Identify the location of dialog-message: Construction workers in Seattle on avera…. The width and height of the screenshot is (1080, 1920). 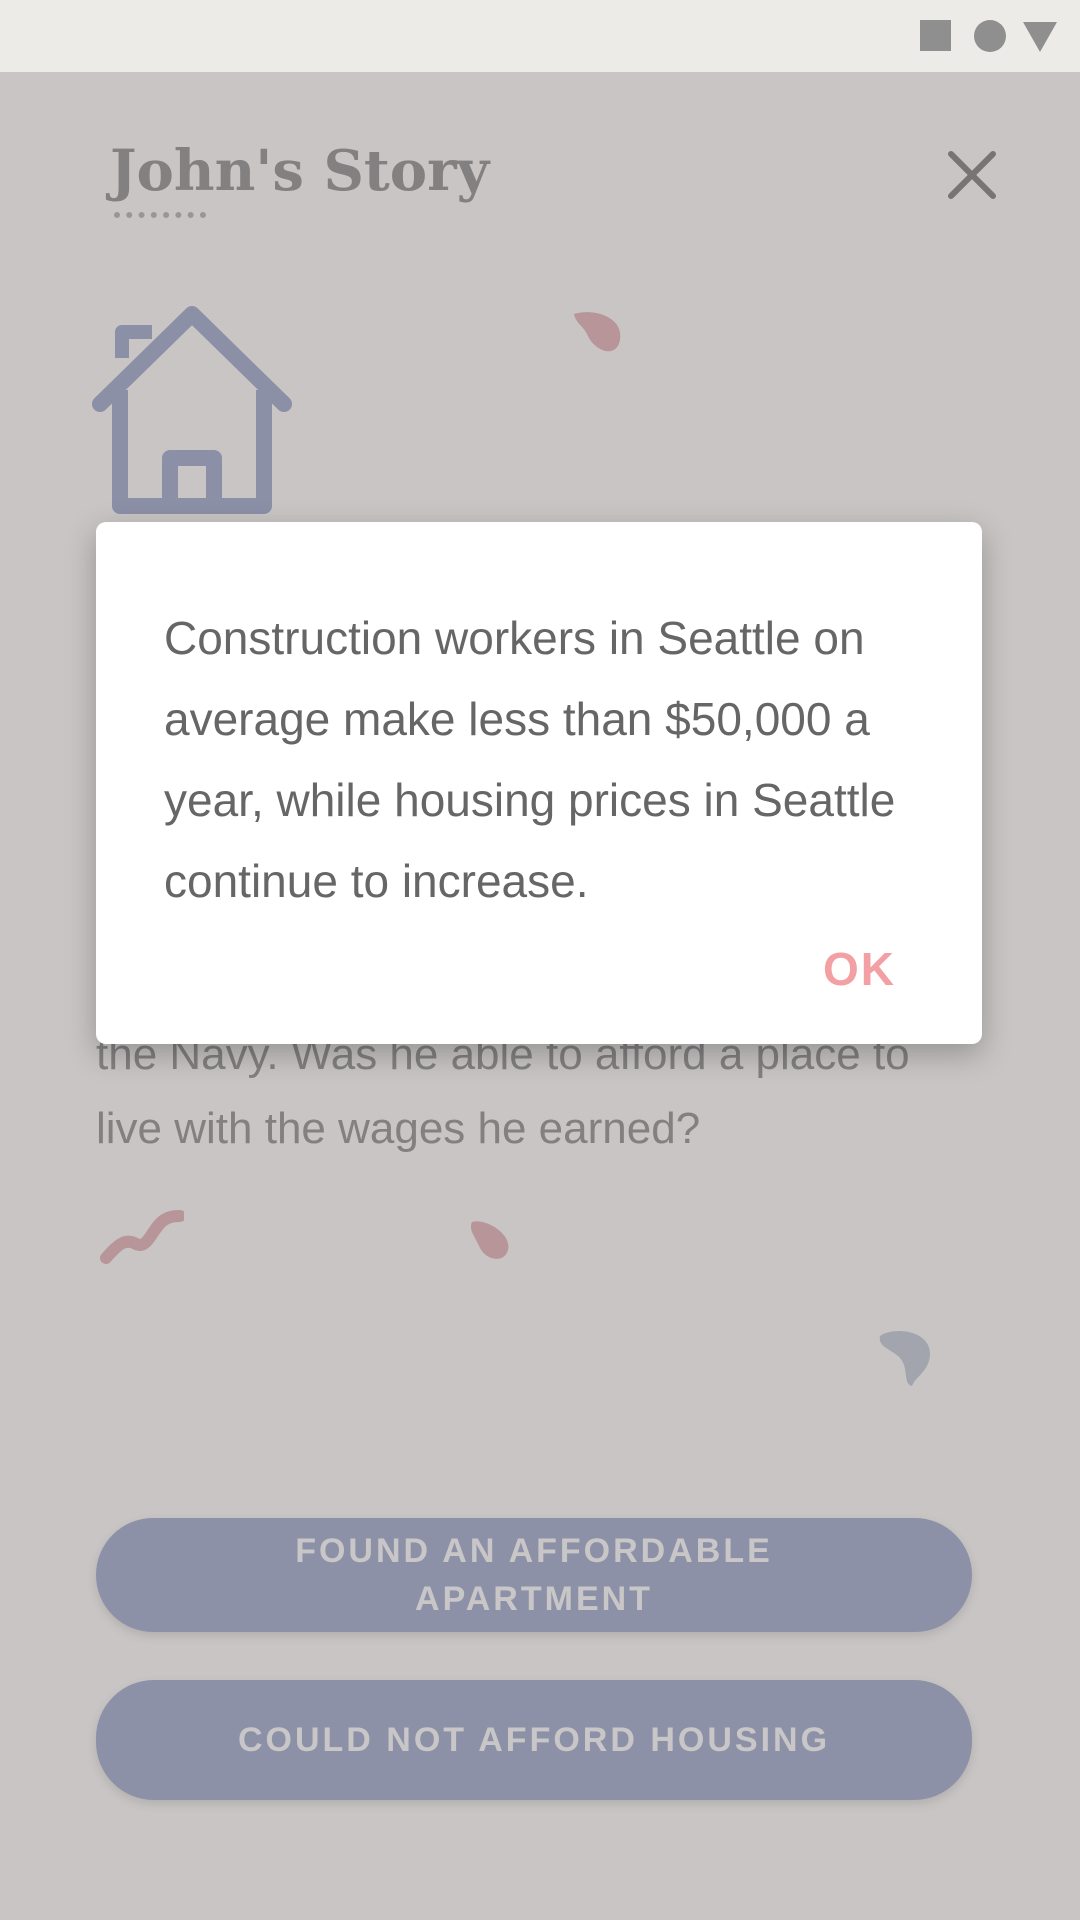
(530, 759).